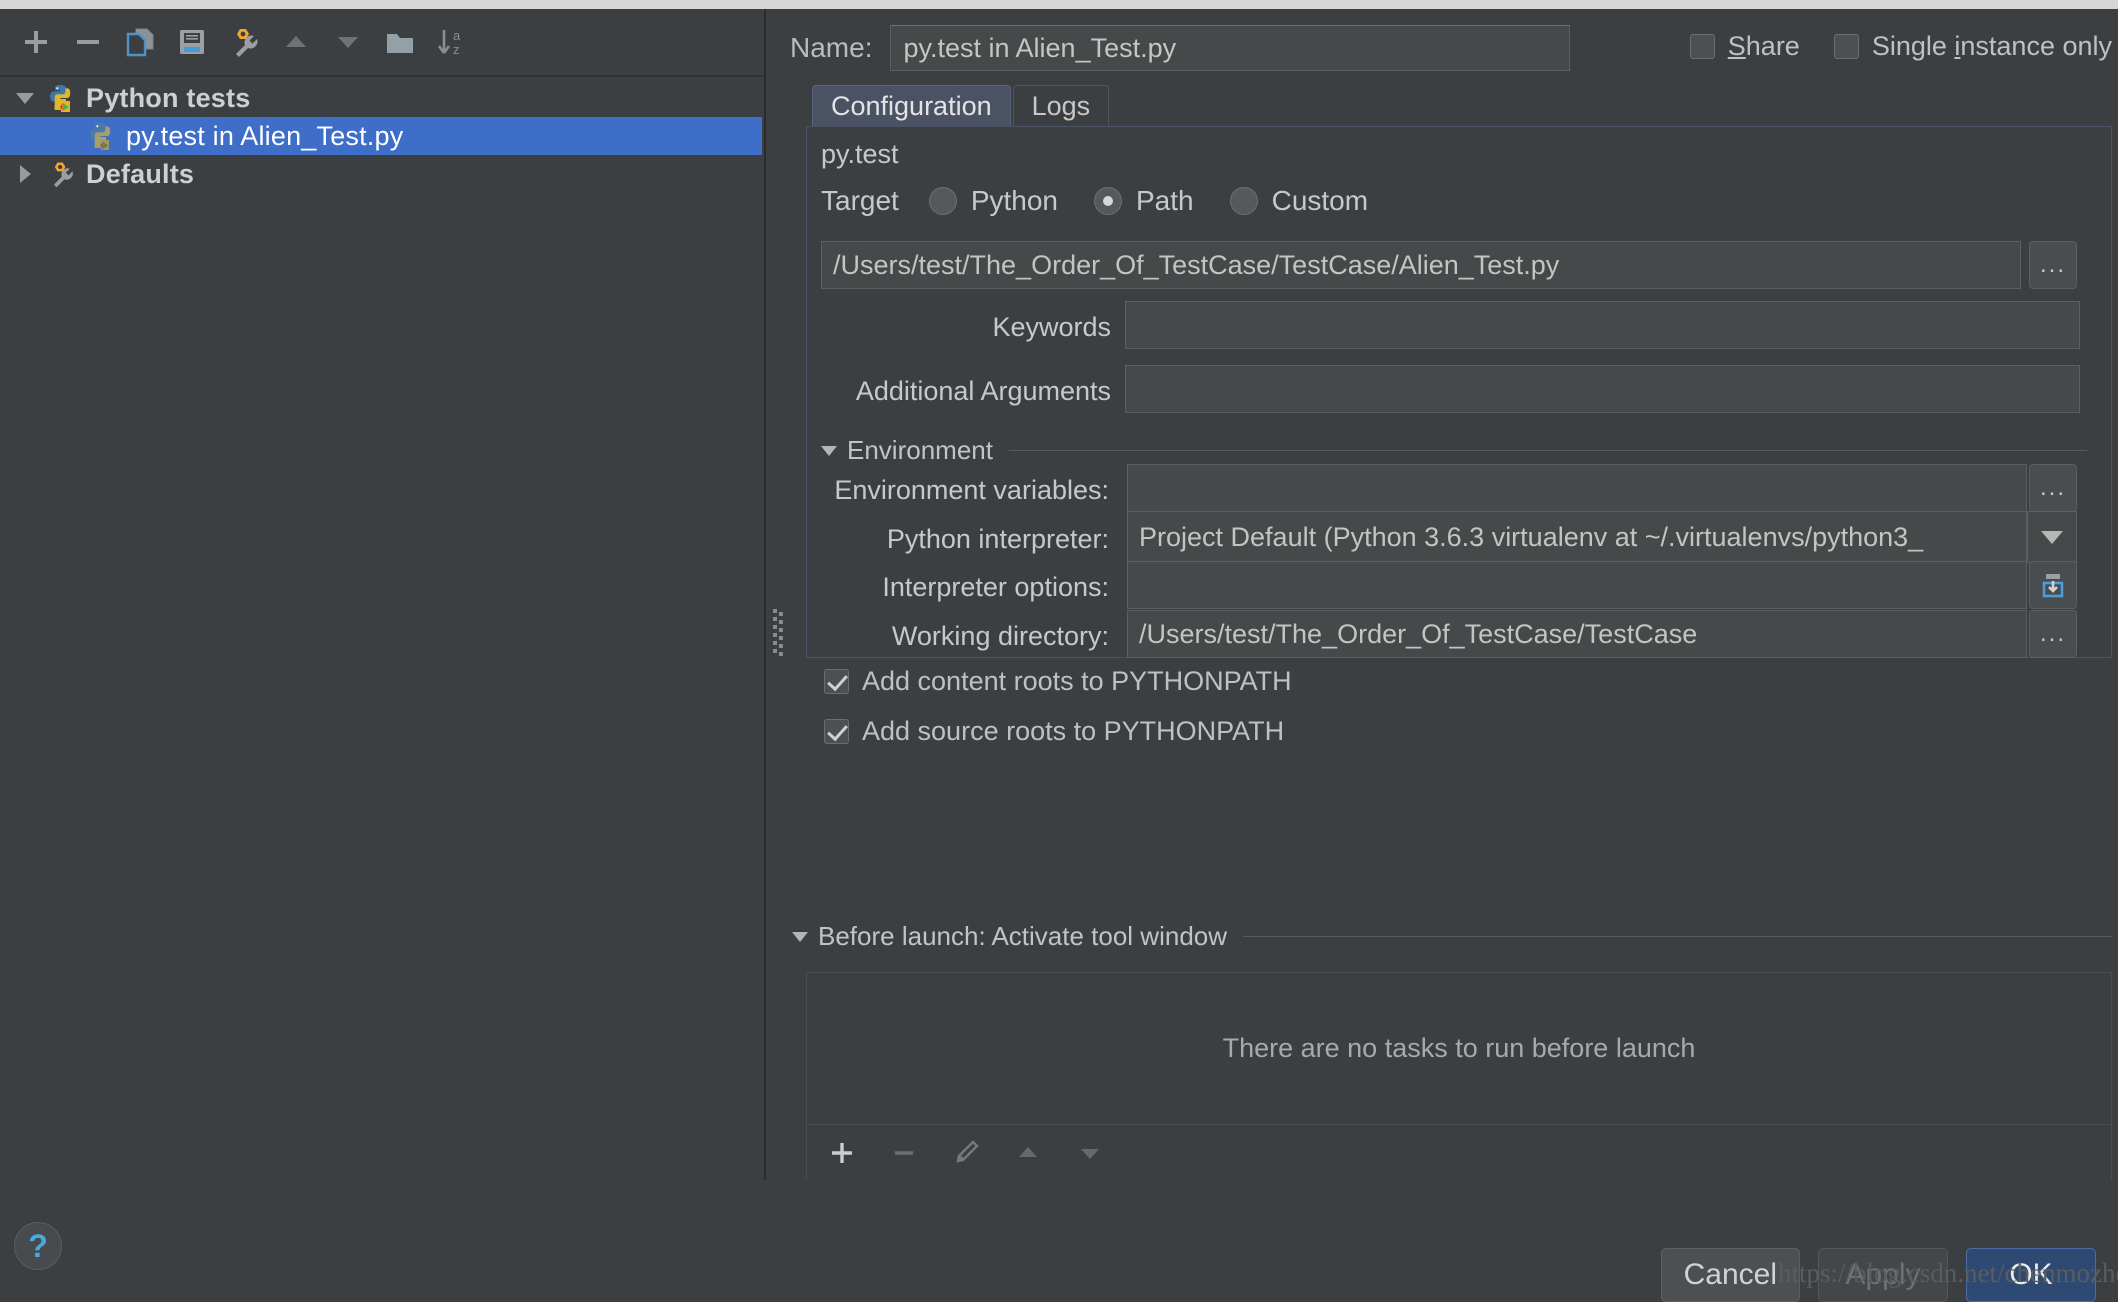 Image resolution: width=2118 pixels, height=1302 pixels. I want to click on tab-logs: Logs, so click(1061, 106).